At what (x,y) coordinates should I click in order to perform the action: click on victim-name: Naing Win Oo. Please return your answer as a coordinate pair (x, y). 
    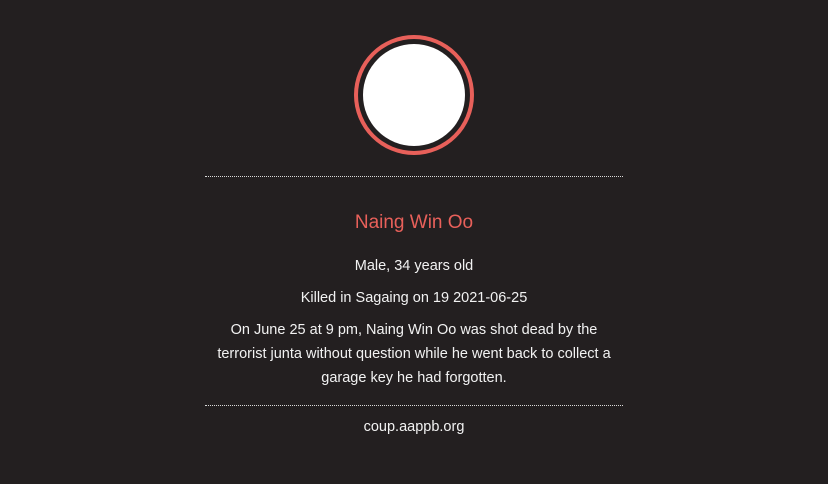
    Looking at the image, I should click on (414, 222).